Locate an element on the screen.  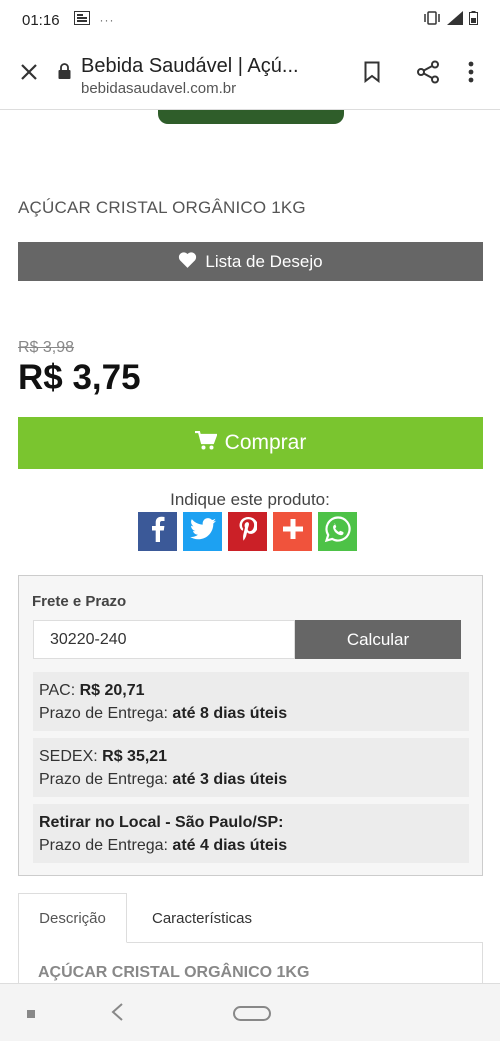
old-price: R$ 3,98 is located at coordinates (46, 347).